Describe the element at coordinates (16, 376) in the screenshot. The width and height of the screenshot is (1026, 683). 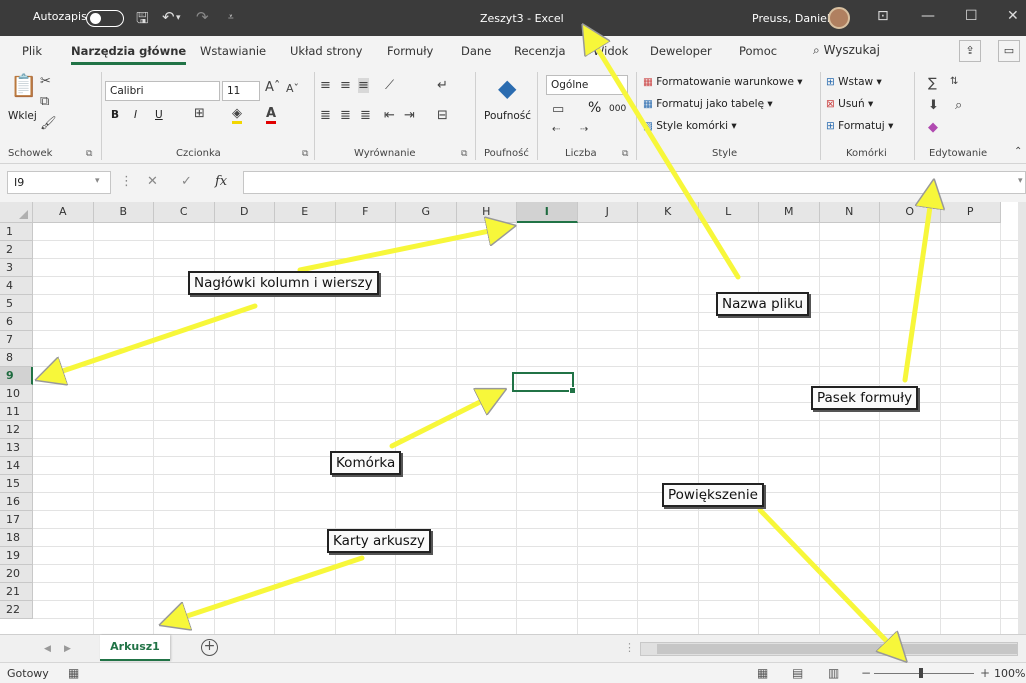
I see `row-header: 9` at that location.